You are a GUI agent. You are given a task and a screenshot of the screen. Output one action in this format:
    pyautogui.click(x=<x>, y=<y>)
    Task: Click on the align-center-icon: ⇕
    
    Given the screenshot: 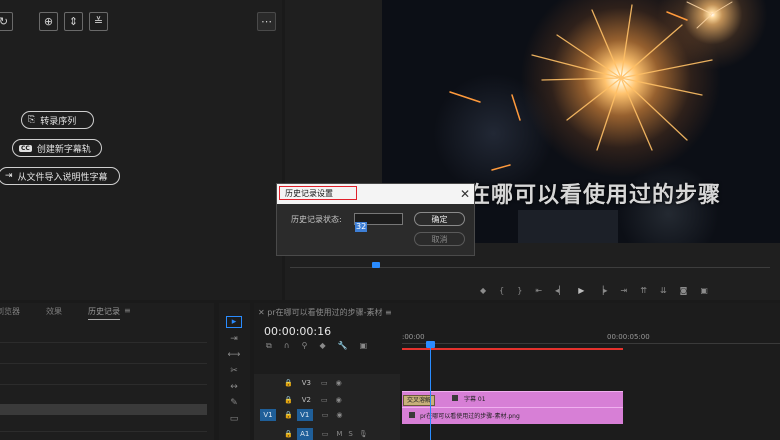 What is the action you would take?
    pyautogui.click(x=73, y=21)
    